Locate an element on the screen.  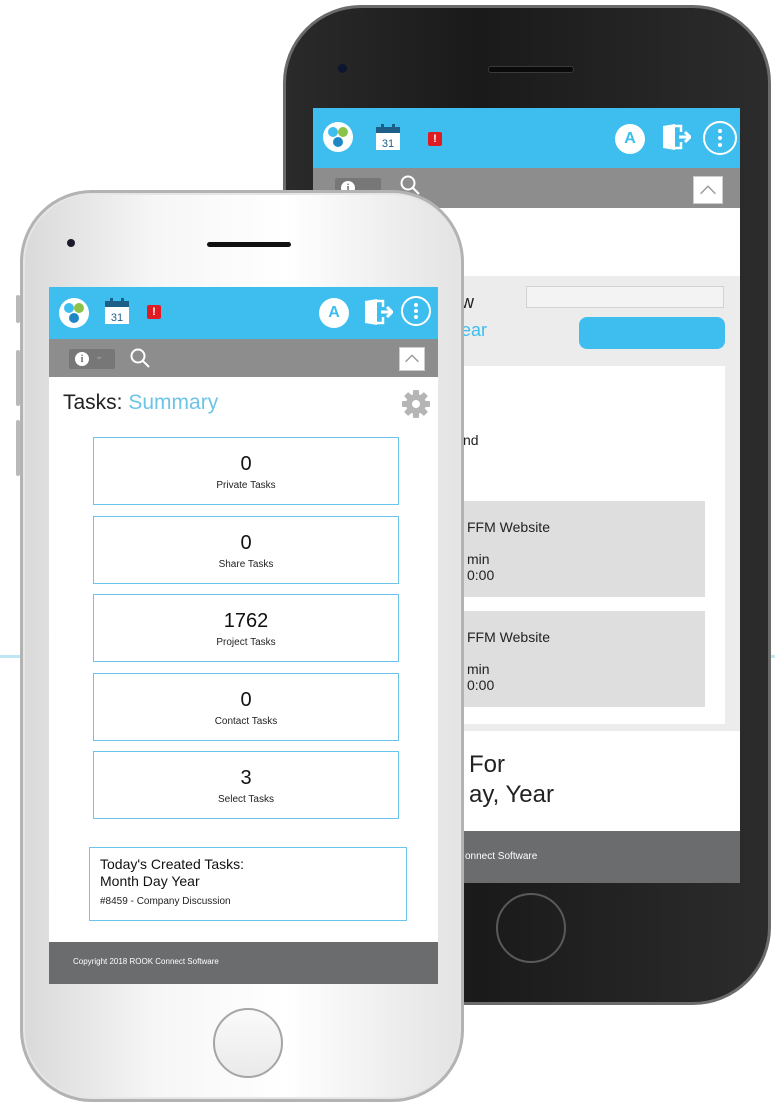
search-icon is located at coordinates (140, 358).